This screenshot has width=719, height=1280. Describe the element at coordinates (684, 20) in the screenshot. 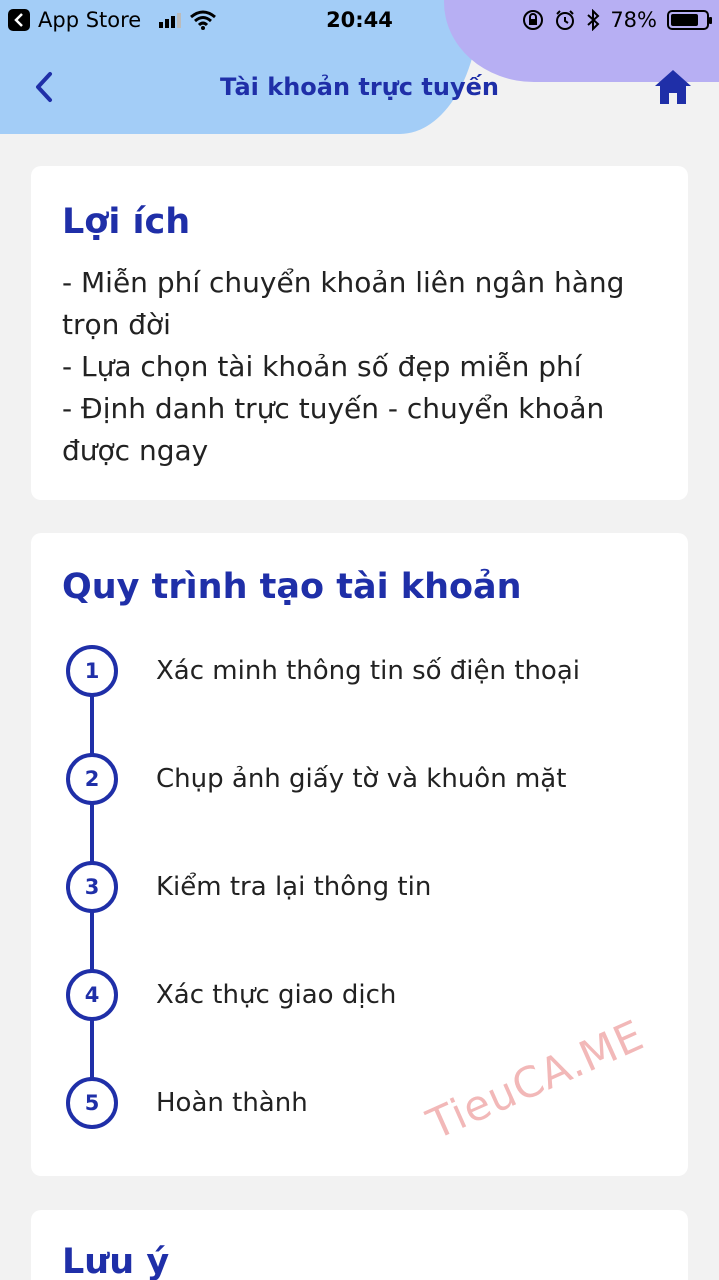

I see `battery-level` at that location.